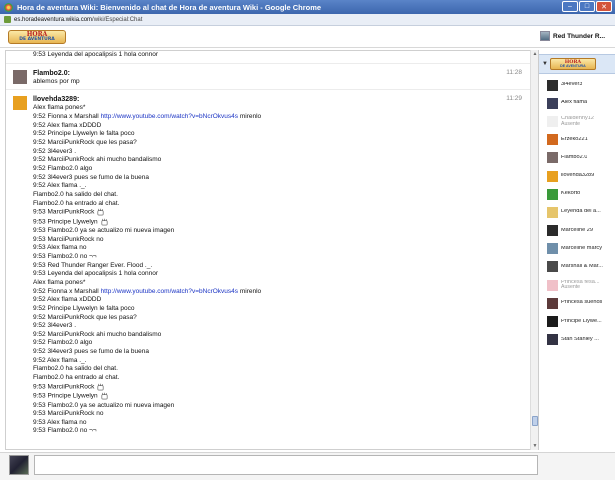  What do you see at coordinates (67, 125) in the screenshot?
I see `message-text: 9:52 Alex flama xDDDD` at bounding box center [67, 125].